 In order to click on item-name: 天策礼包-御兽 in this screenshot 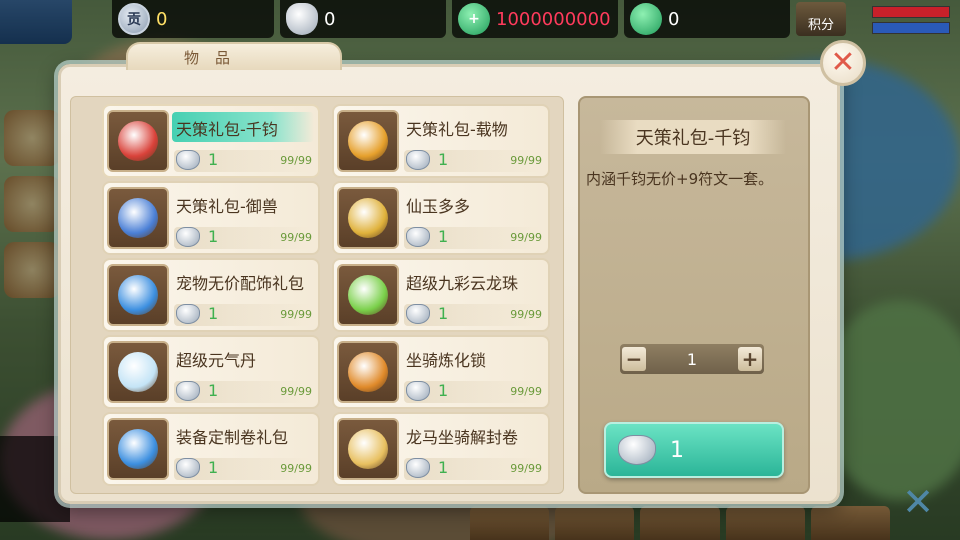, I will do `click(227, 206)`.